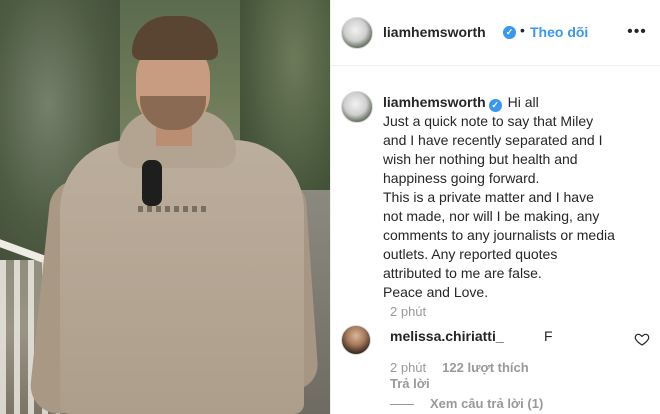 The height and width of the screenshot is (414, 660). What do you see at coordinates (357, 33) in the screenshot?
I see `author-avatar` at bounding box center [357, 33].